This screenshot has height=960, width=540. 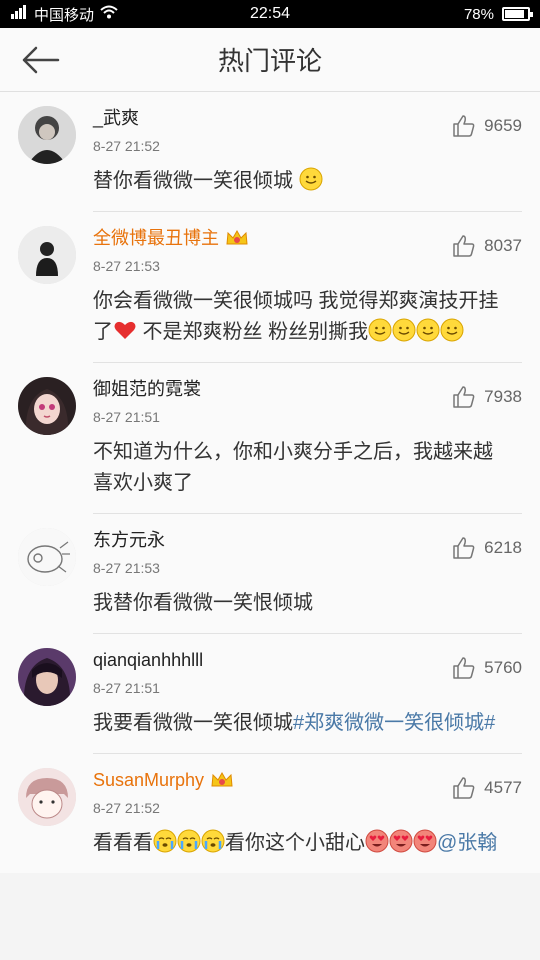 I want to click on mention-link: @张翰, so click(x=467, y=843).